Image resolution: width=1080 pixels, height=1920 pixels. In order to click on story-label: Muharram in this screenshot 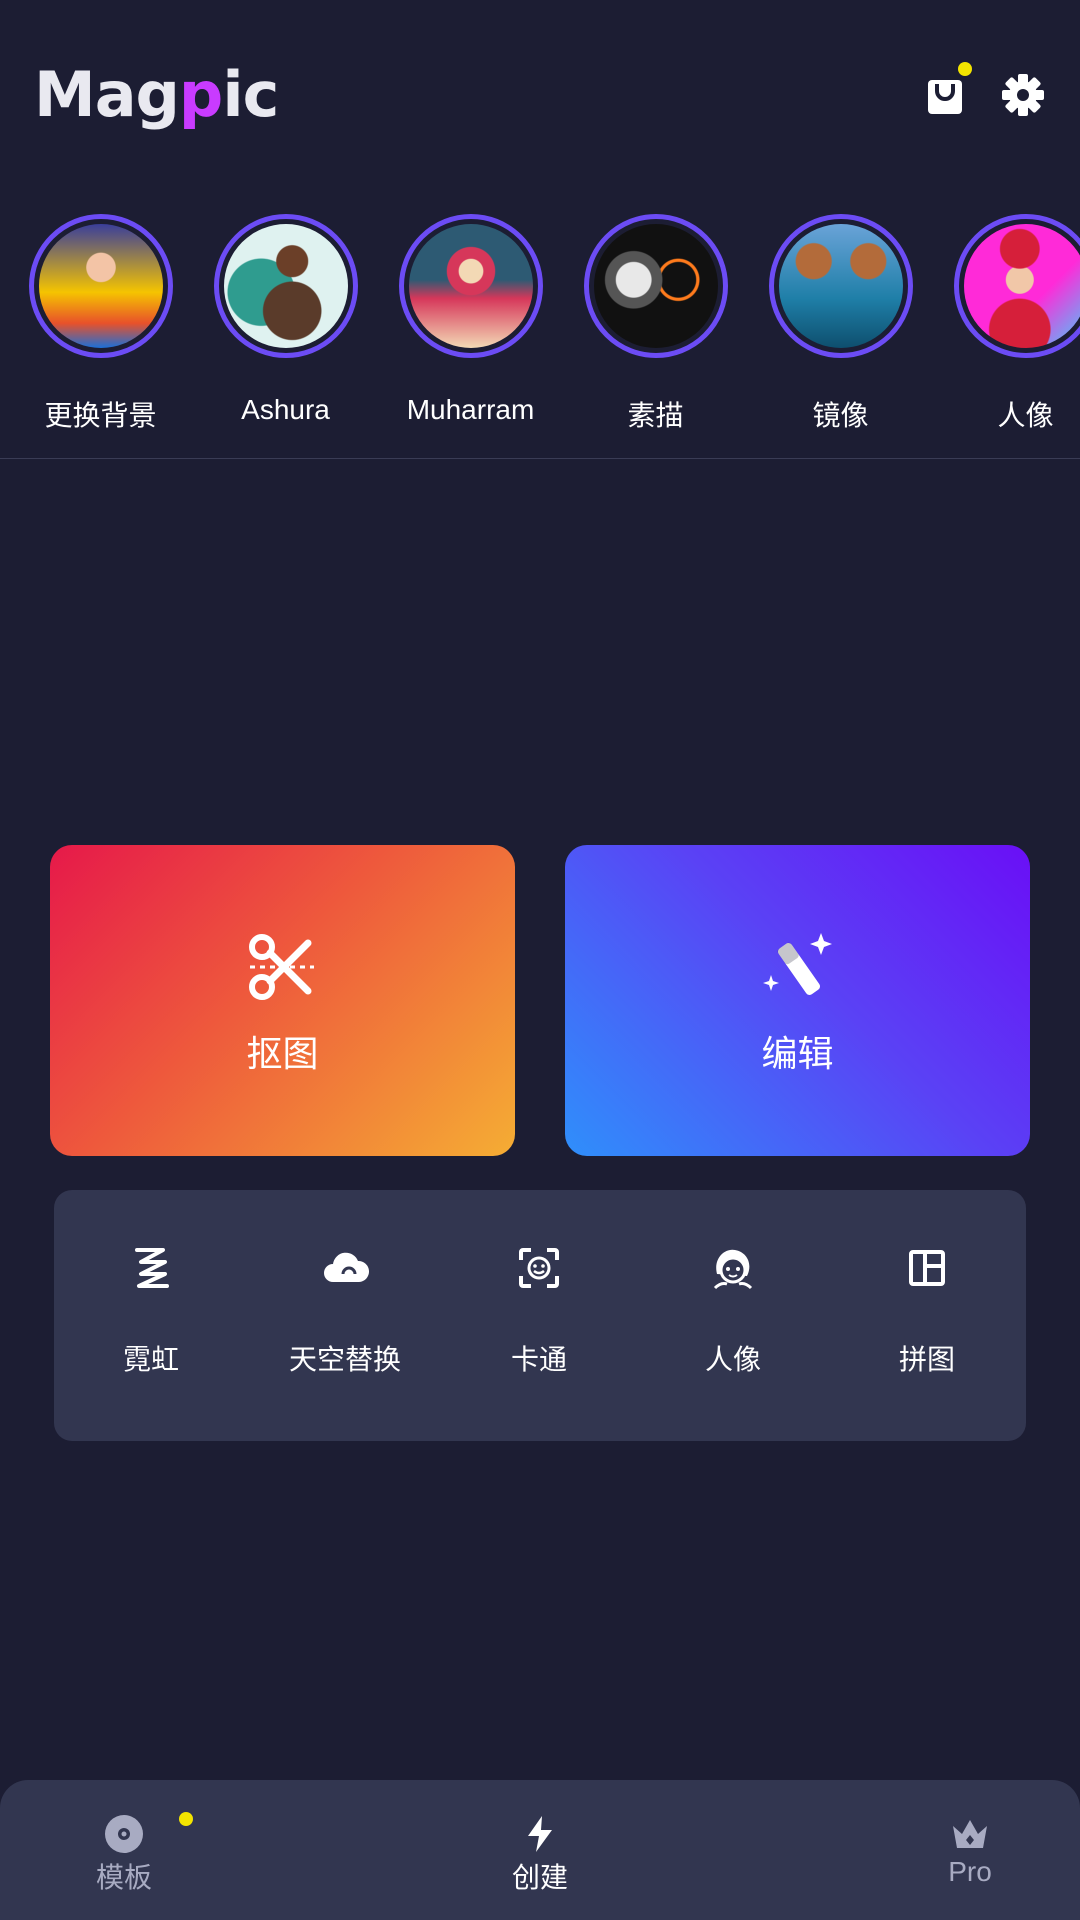, I will do `click(470, 409)`.